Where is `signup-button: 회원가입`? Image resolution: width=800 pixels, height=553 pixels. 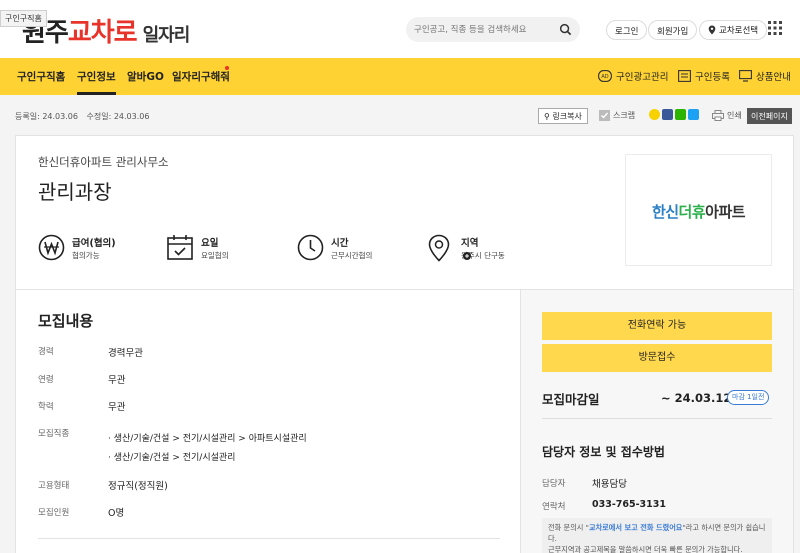
signup-button: 회원가입 is located at coordinates (673, 30).